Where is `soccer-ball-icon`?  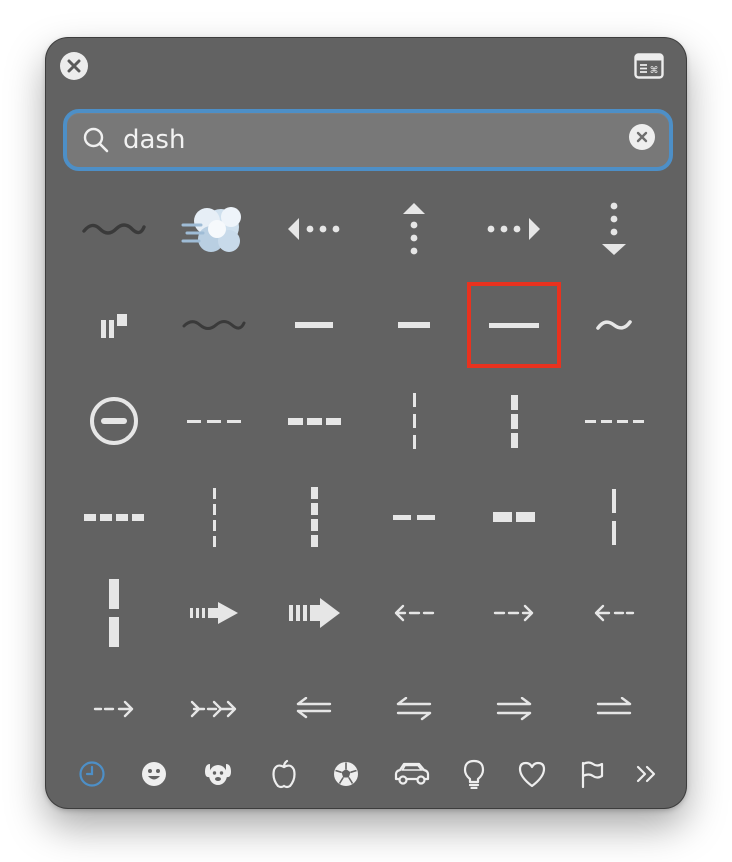 soccer-ball-icon is located at coordinates (346, 776).